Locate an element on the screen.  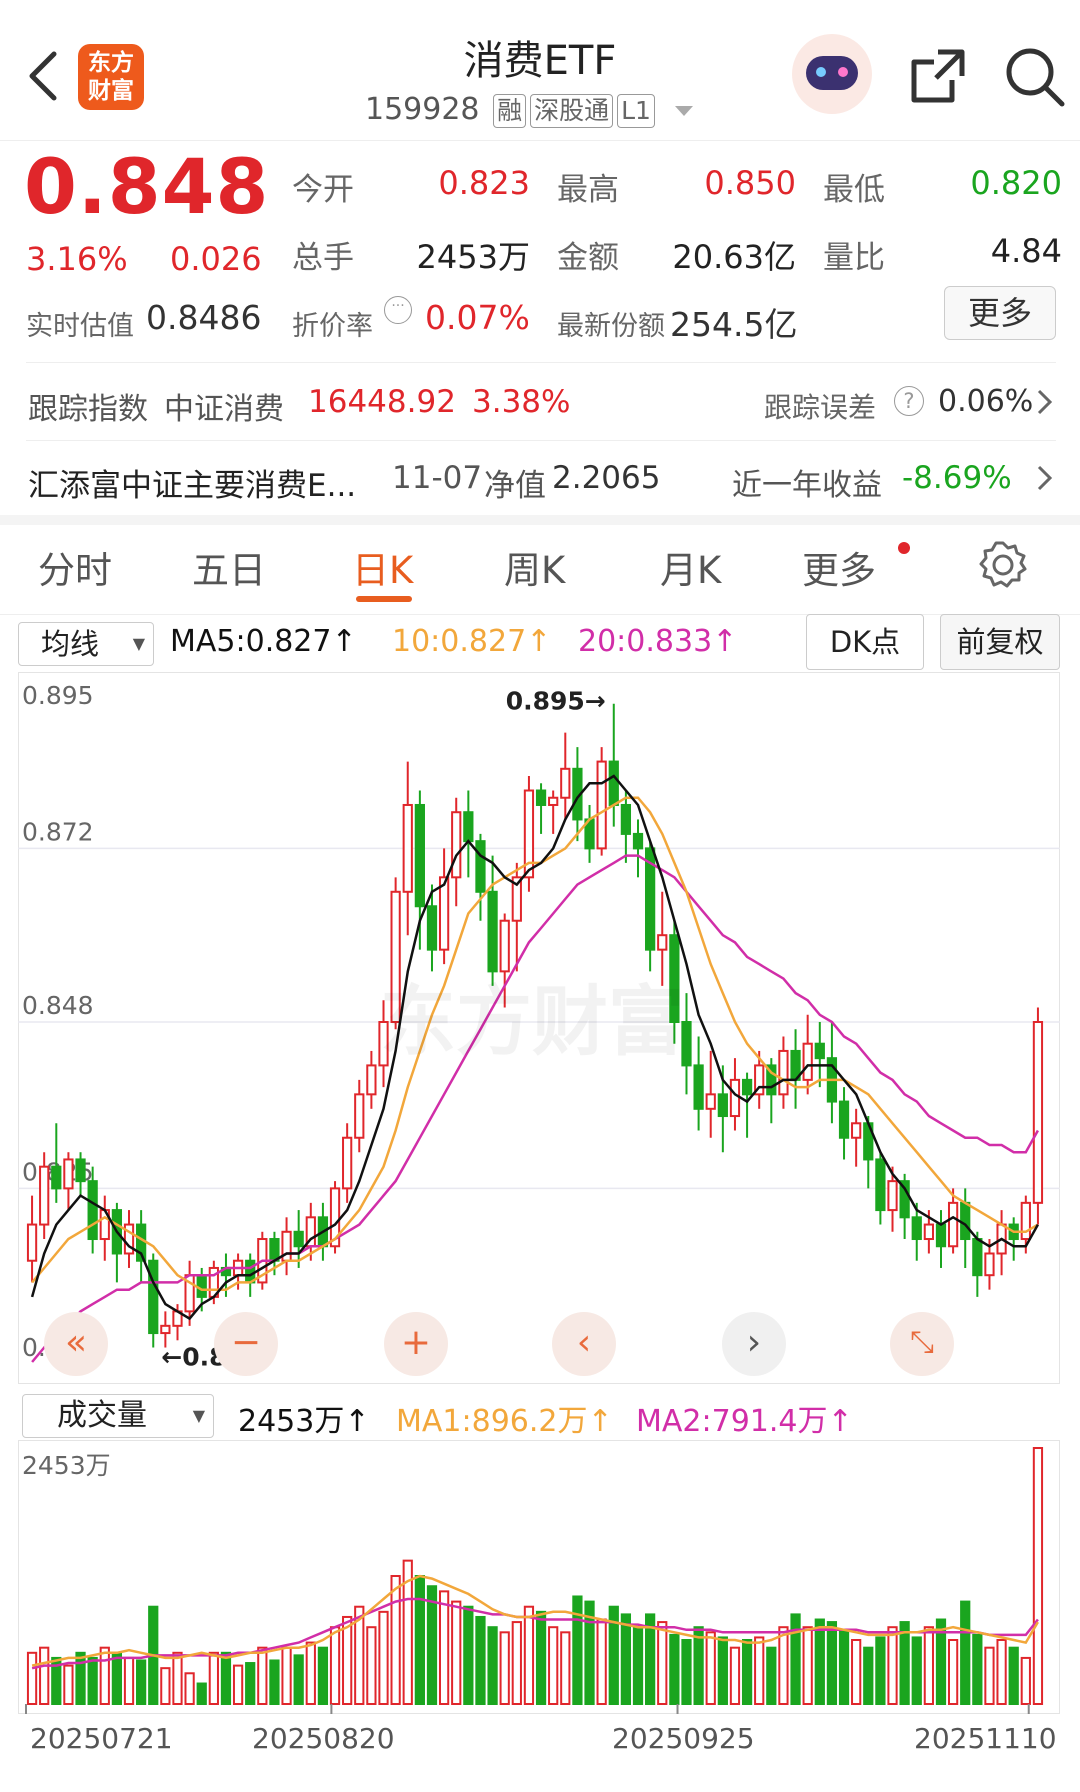
search-icon is located at coordinates (1035, 77).